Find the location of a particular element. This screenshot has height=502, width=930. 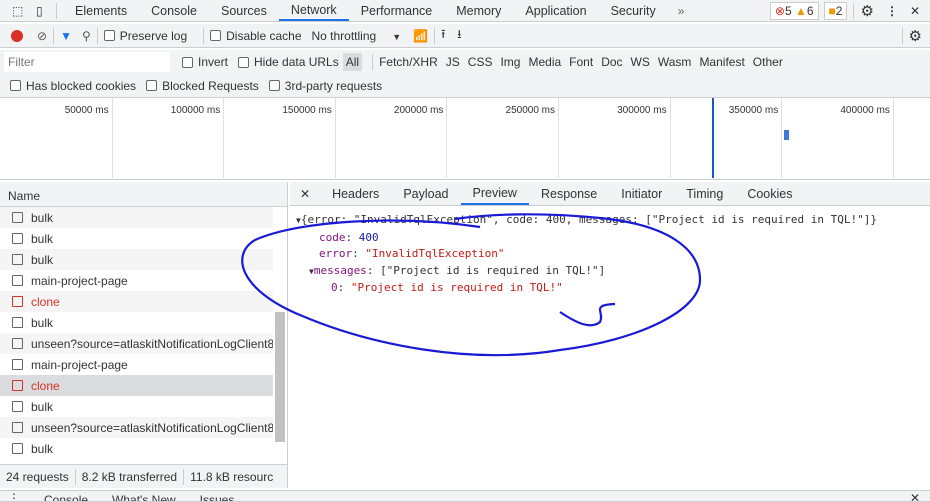

has-blocked-cookies-checkbox: Has blocked cookies is located at coordinates (73, 86).